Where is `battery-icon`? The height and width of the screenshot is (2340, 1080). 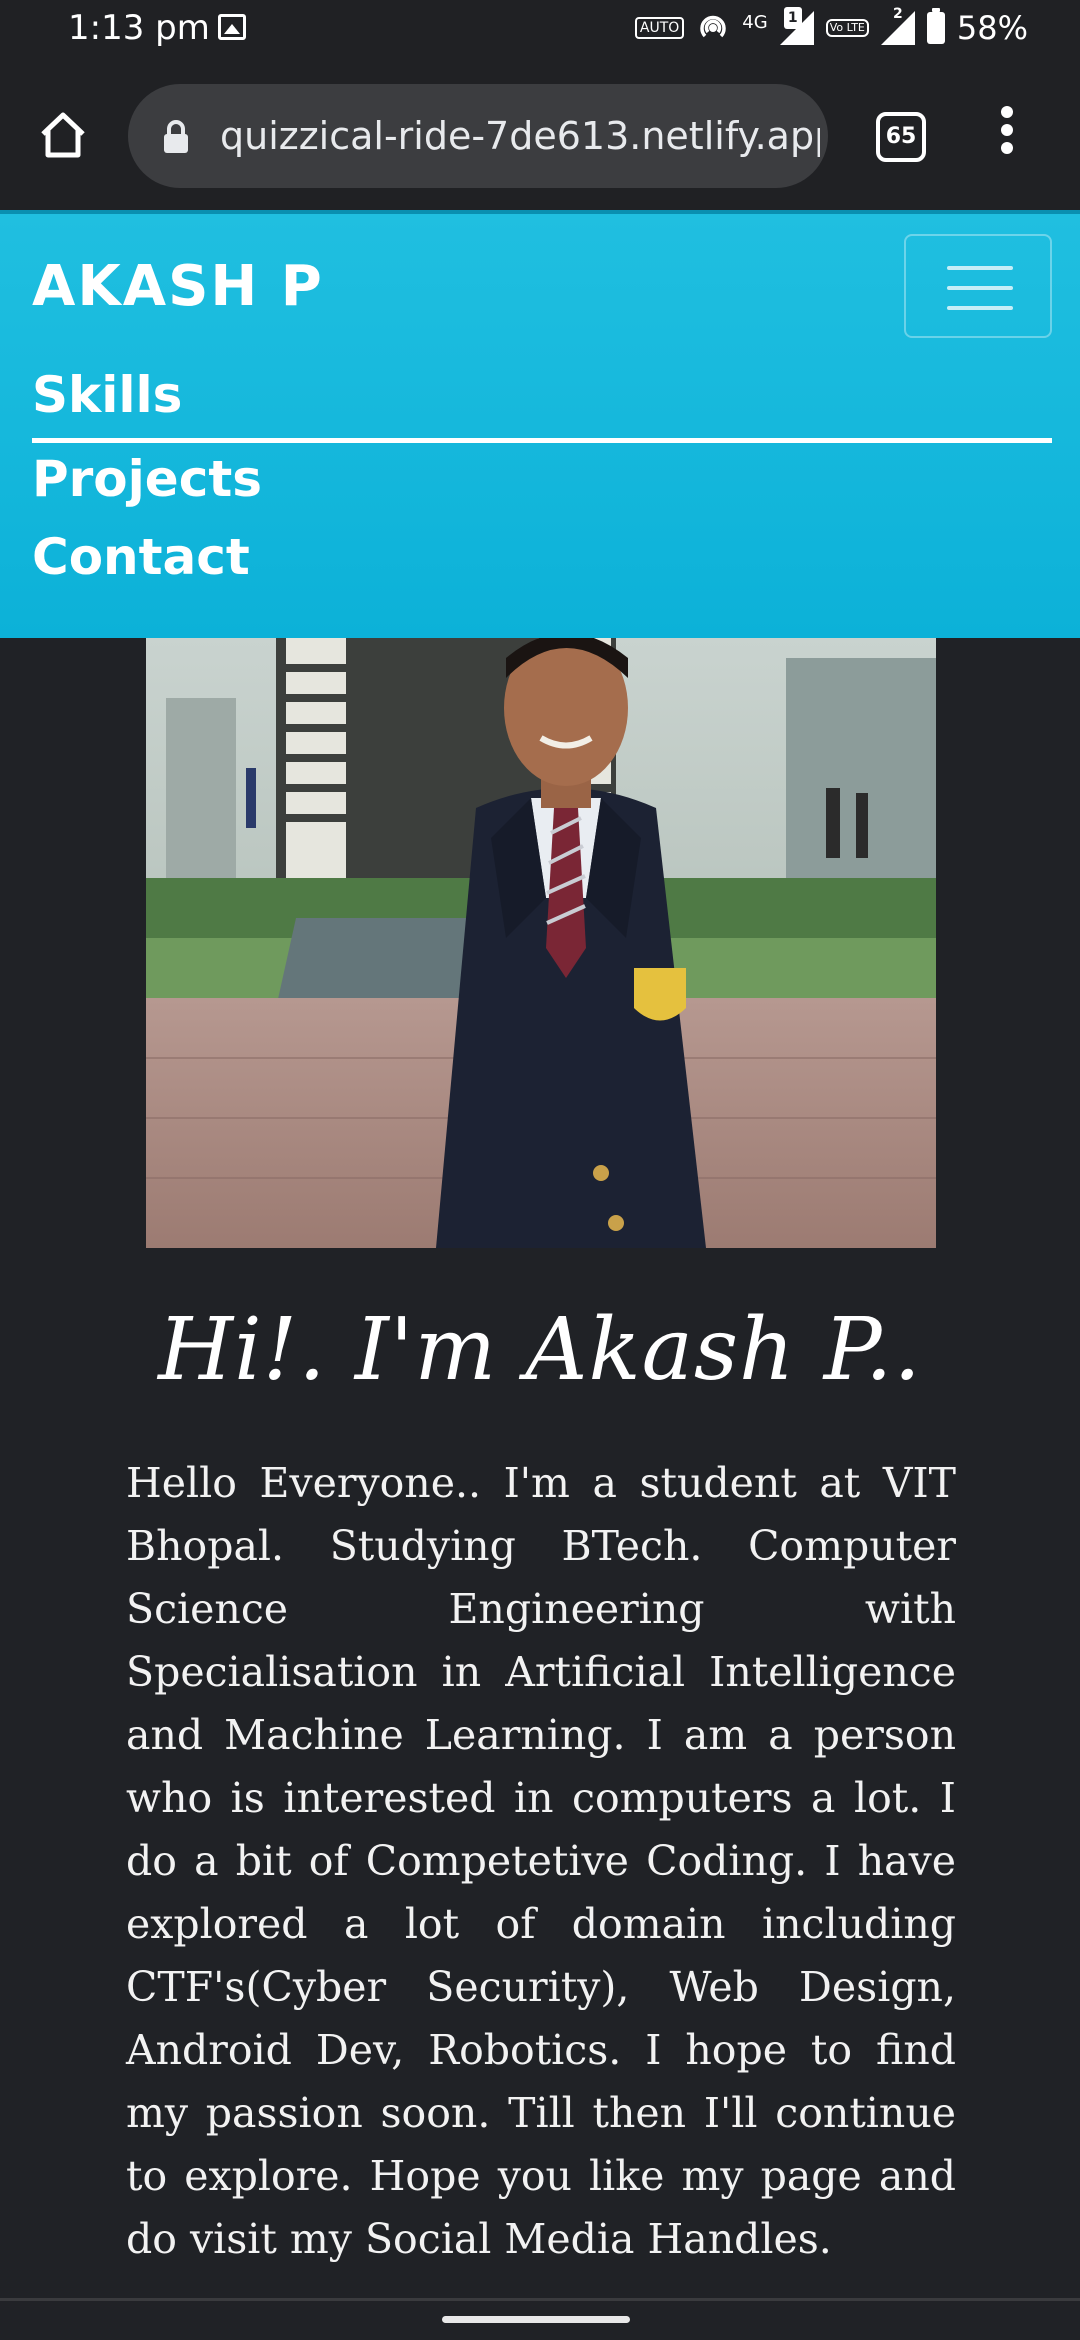 battery-icon is located at coordinates (935, 26).